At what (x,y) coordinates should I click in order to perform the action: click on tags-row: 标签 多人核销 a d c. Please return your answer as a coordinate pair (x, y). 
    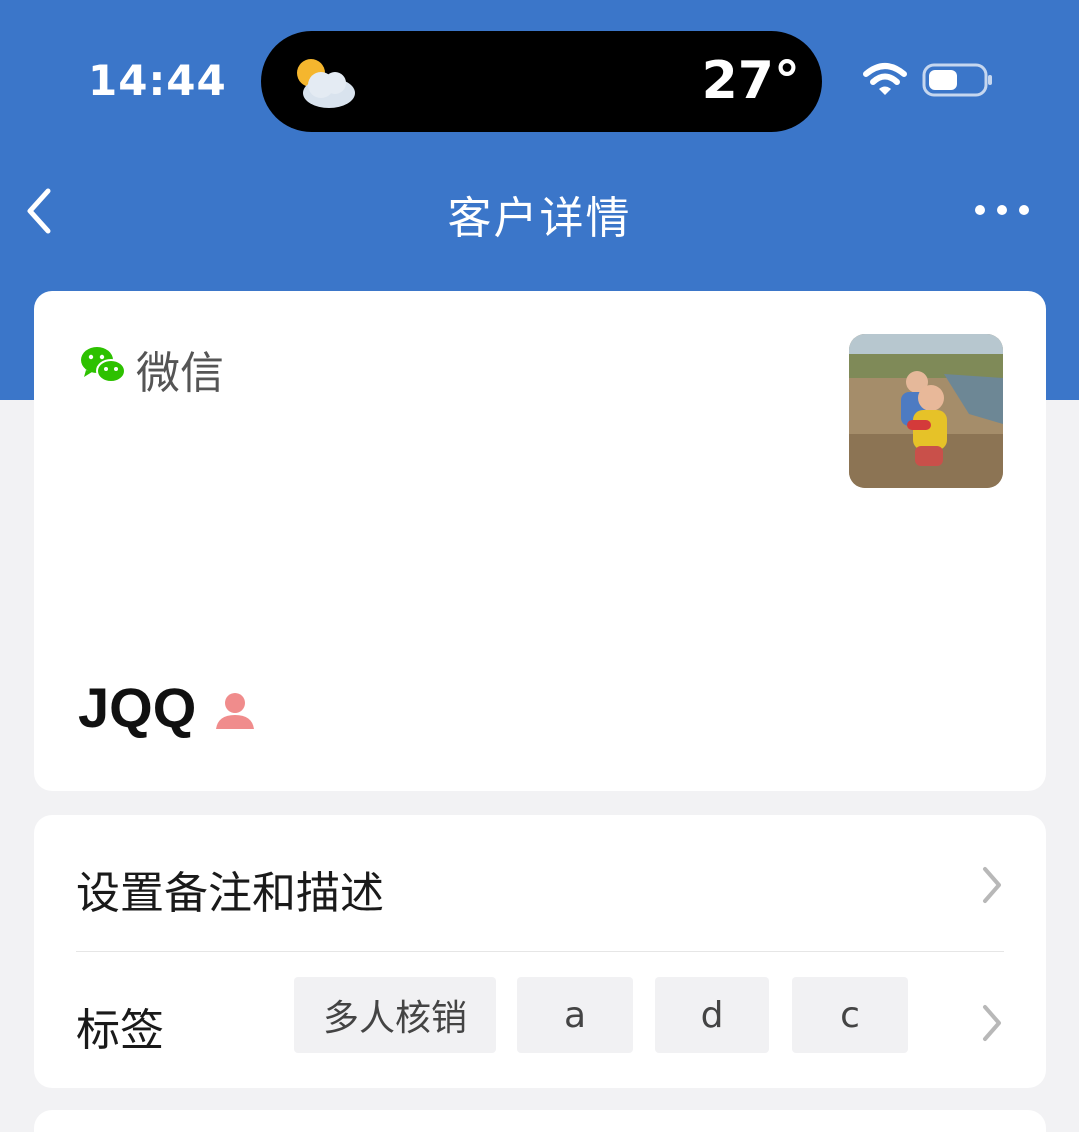
    Looking at the image, I should click on (540, 1020).